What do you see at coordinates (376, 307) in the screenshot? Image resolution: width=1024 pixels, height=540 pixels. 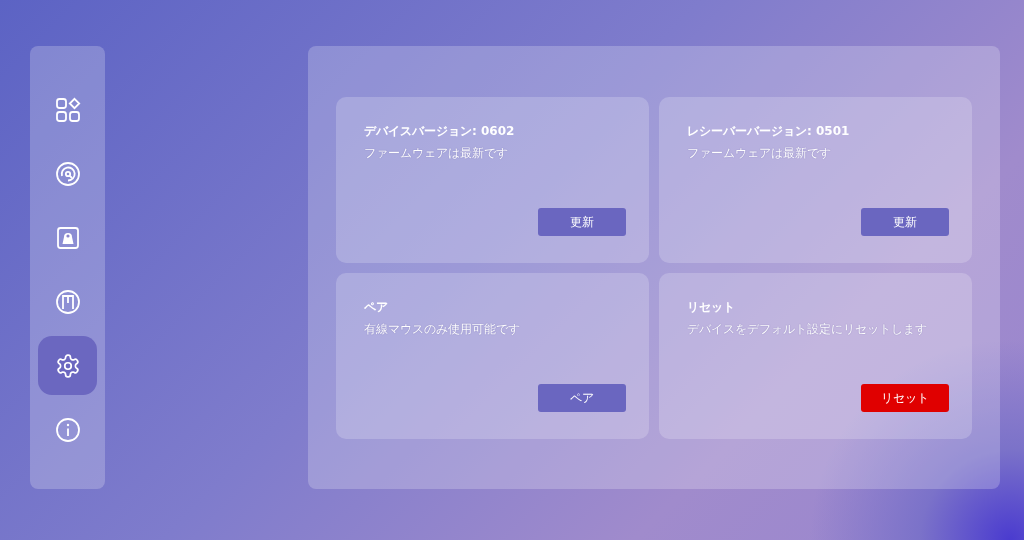 I see `card-title: ペア` at bounding box center [376, 307].